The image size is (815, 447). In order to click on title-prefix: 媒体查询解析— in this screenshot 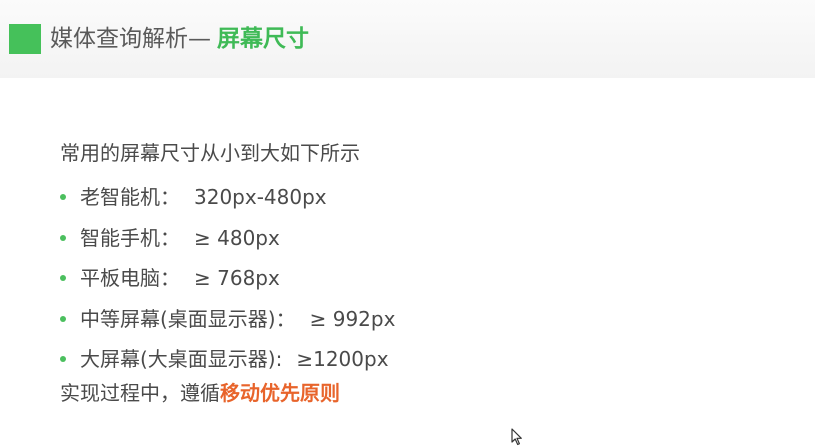, I will do `click(130, 39)`.